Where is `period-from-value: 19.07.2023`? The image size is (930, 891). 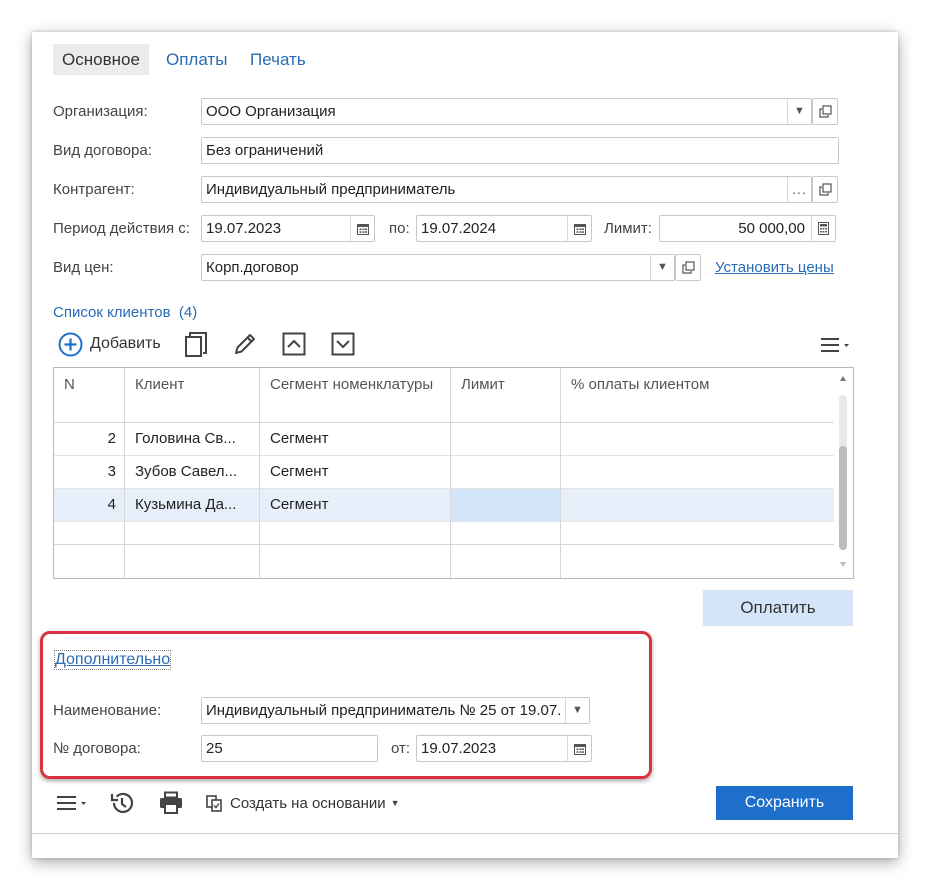 period-from-value: 19.07.2023 is located at coordinates (244, 228).